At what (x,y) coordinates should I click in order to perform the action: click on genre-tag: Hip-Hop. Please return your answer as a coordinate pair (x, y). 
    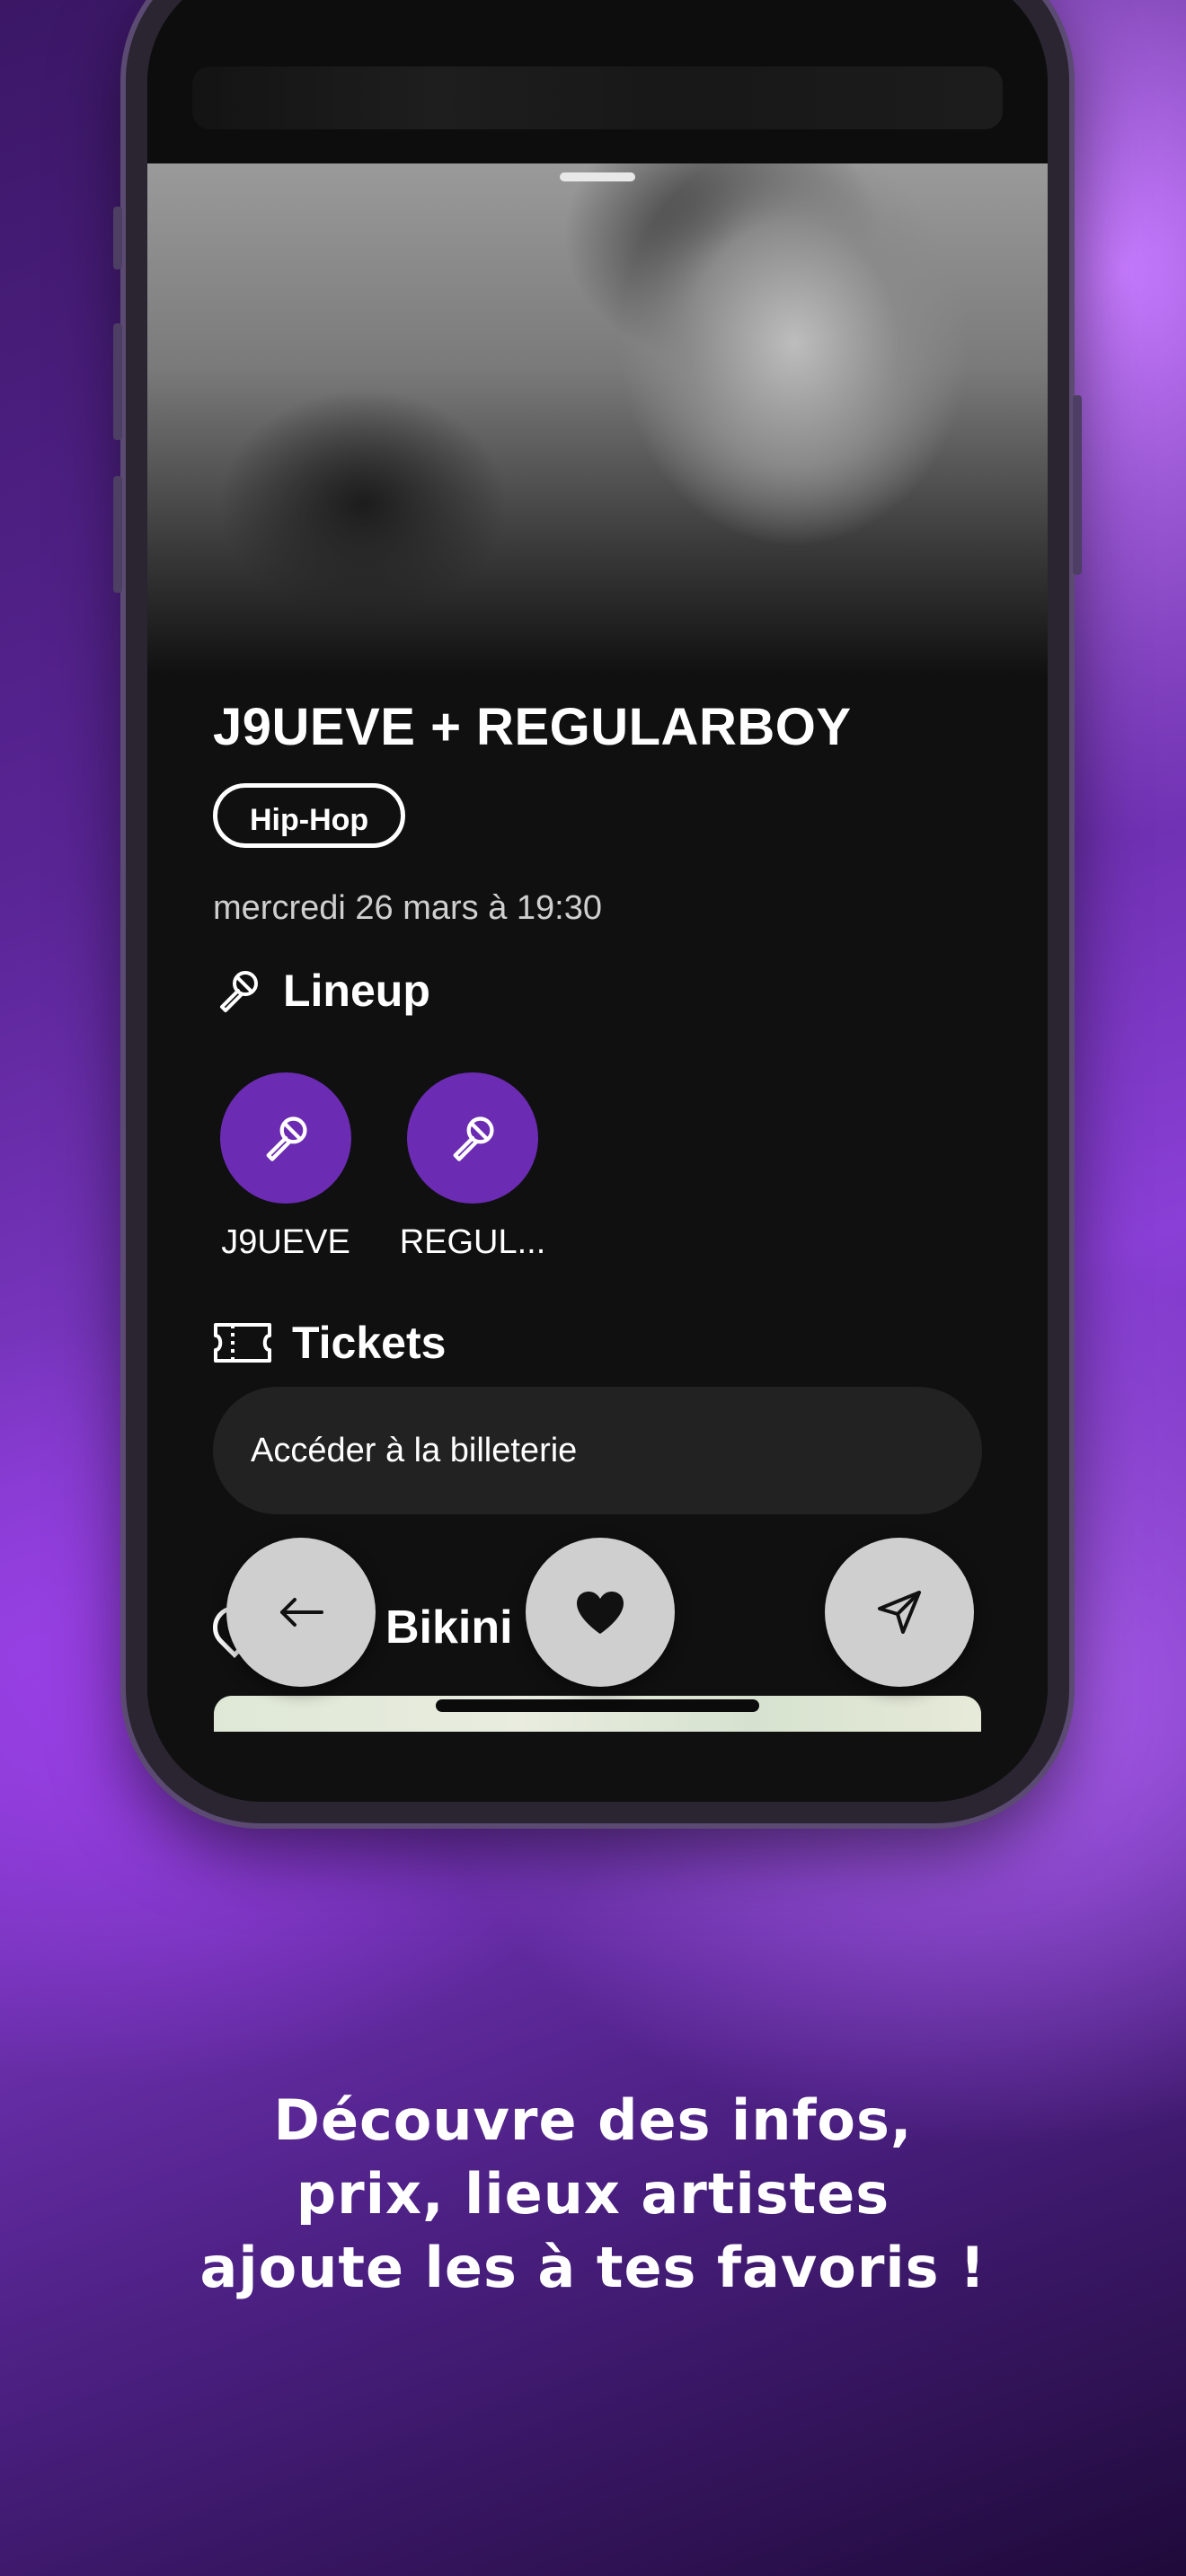
    Looking at the image, I should click on (309, 815).